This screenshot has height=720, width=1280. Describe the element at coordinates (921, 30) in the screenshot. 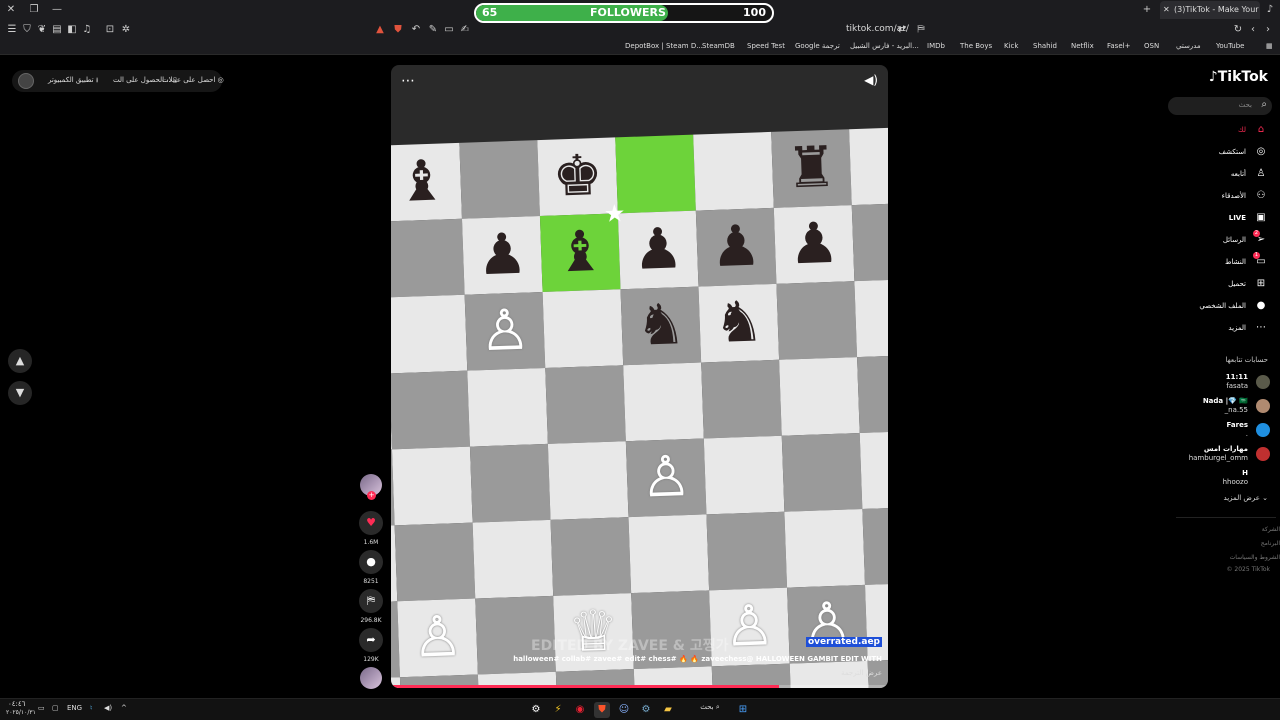

I see `bookmark-icon: ⛿` at that location.